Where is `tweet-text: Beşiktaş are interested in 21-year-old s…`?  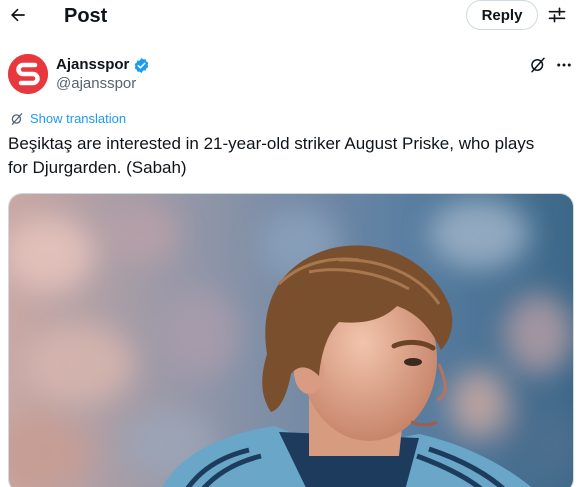 tweet-text: Beşiktaş are interested in 21-year-old s… is located at coordinates (271, 155).